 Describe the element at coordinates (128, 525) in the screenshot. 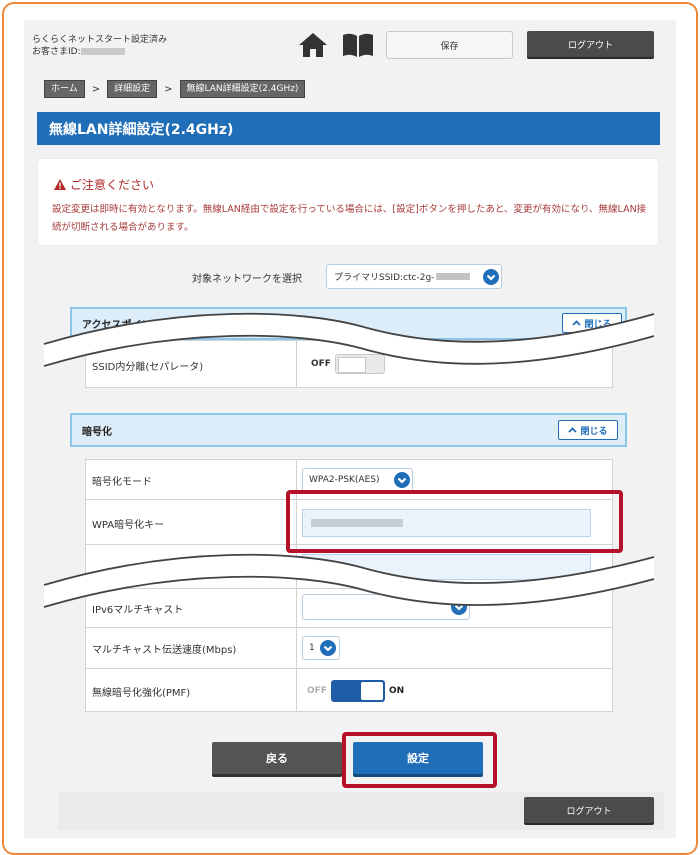

I see `wpa-key-label: WPA暗号化キー` at that location.